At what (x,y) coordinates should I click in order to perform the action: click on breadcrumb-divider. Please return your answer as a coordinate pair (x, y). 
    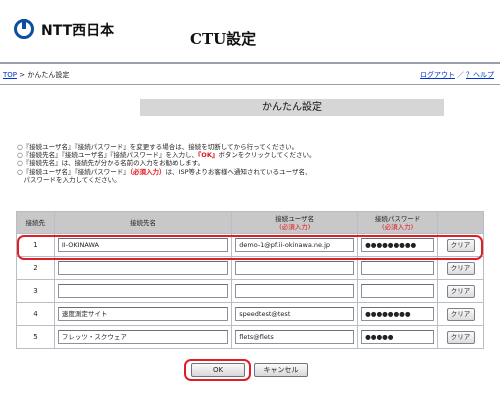
    Looking at the image, I should click on (250, 84).